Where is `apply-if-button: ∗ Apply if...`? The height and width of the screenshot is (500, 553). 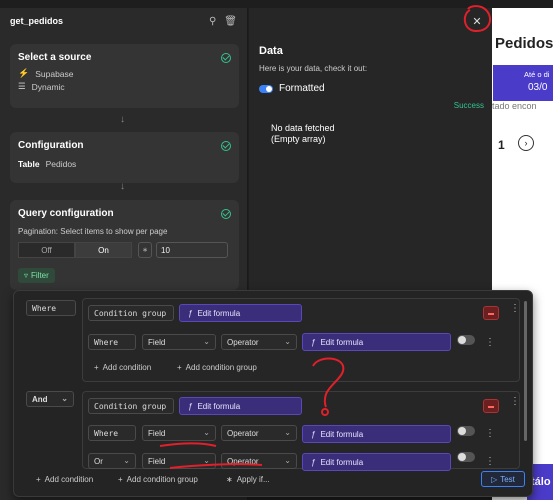
apply-if-button: ∗ Apply if... is located at coordinates (248, 479).